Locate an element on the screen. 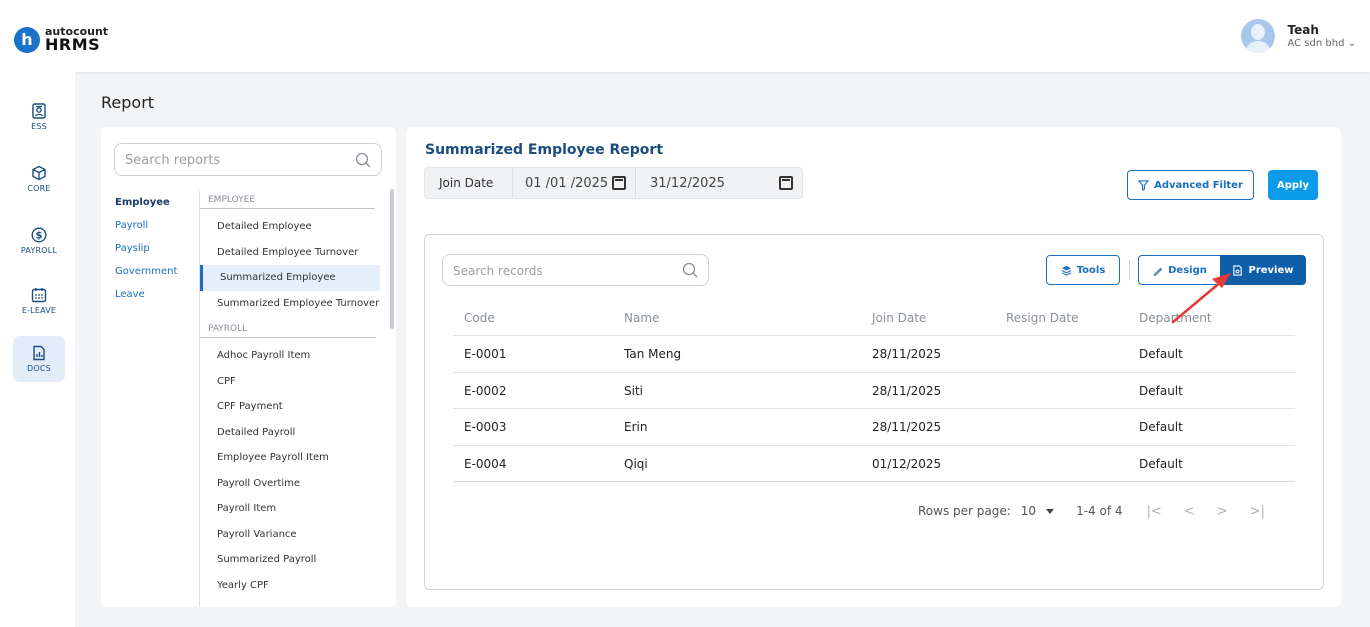 The image size is (1370, 627). rows-per-page-select: 10 is located at coordinates (1037, 511).